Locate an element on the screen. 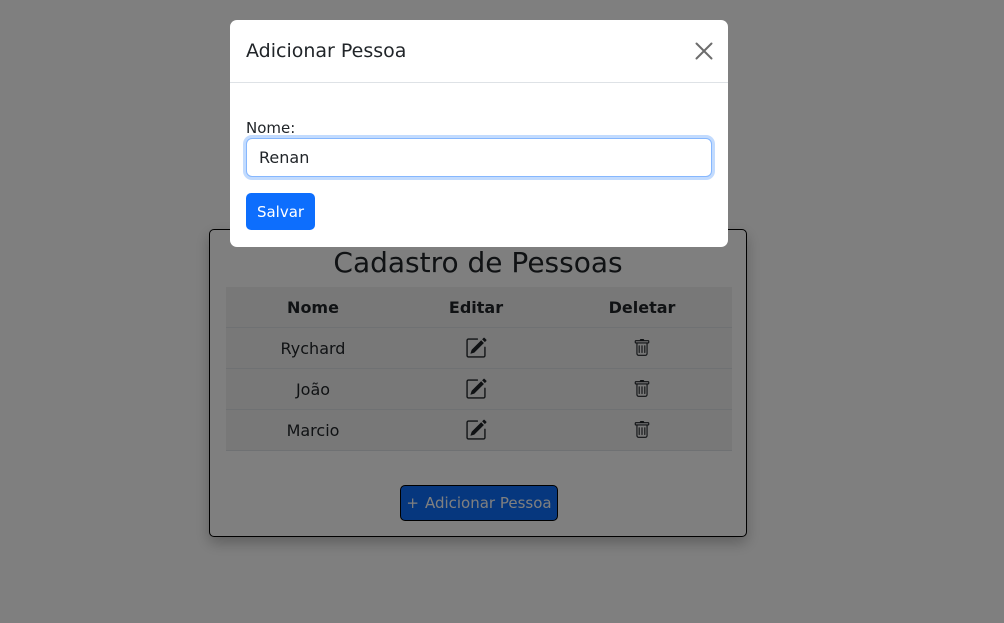  modal-header: Adicionar Pessoa is located at coordinates (479, 51).